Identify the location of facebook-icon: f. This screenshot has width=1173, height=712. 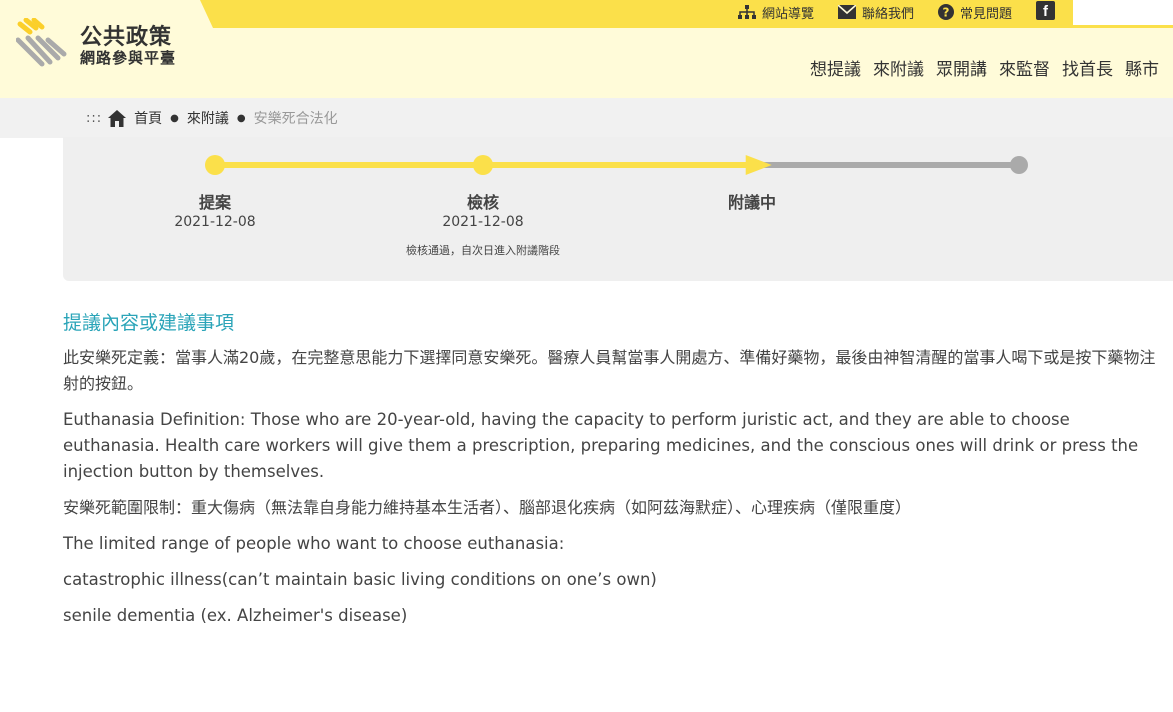
(1045, 10).